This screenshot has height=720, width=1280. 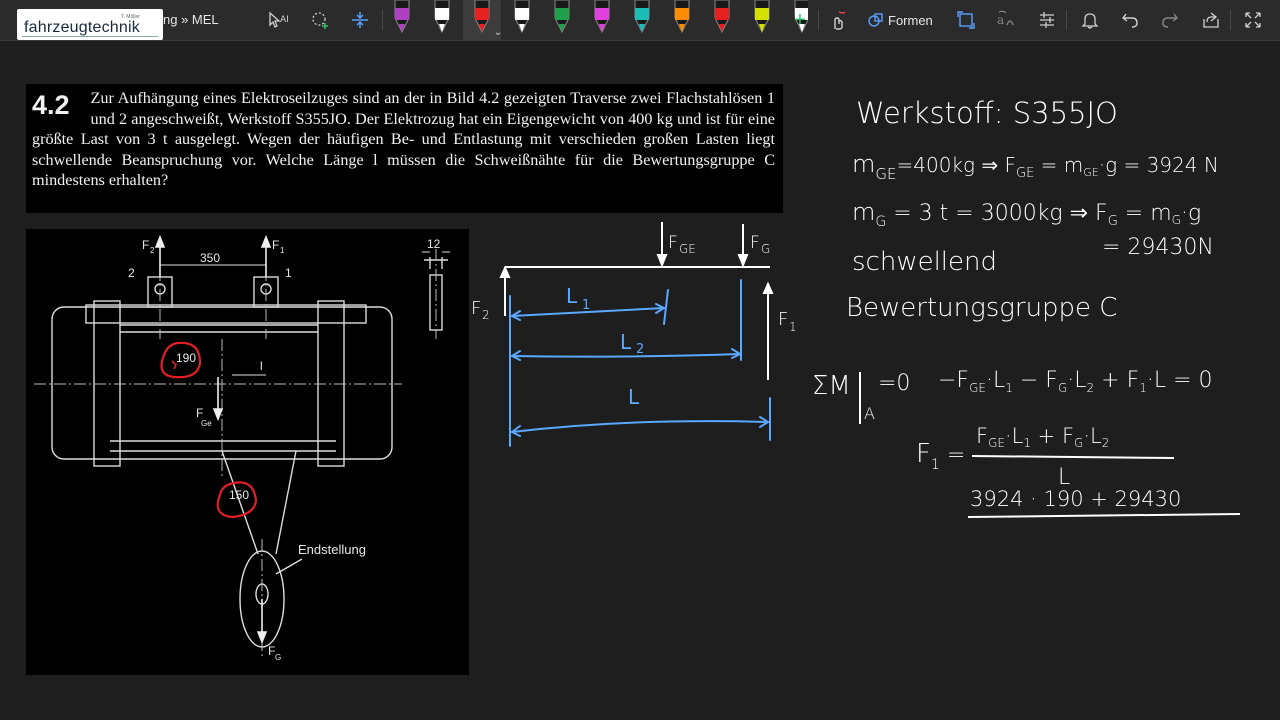 I want to click on fig-endstellung: Endstellung, so click(x=332, y=549).